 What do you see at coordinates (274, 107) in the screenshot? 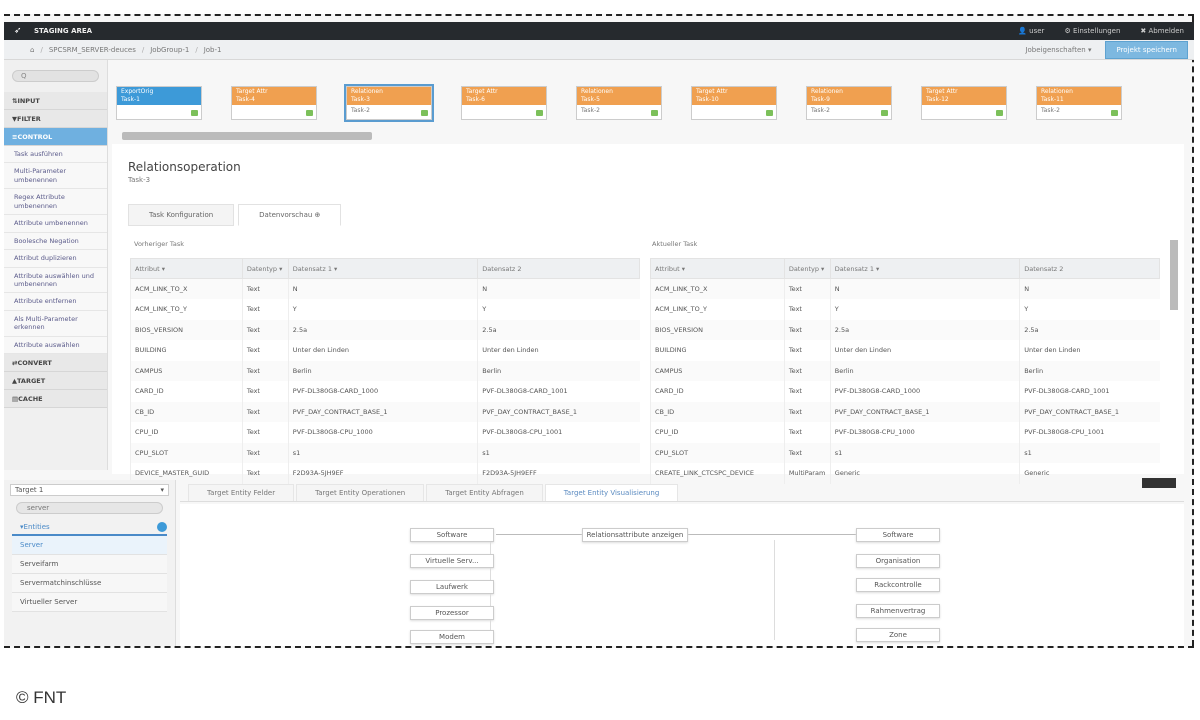
I see `task-footer` at bounding box center [274, 107].